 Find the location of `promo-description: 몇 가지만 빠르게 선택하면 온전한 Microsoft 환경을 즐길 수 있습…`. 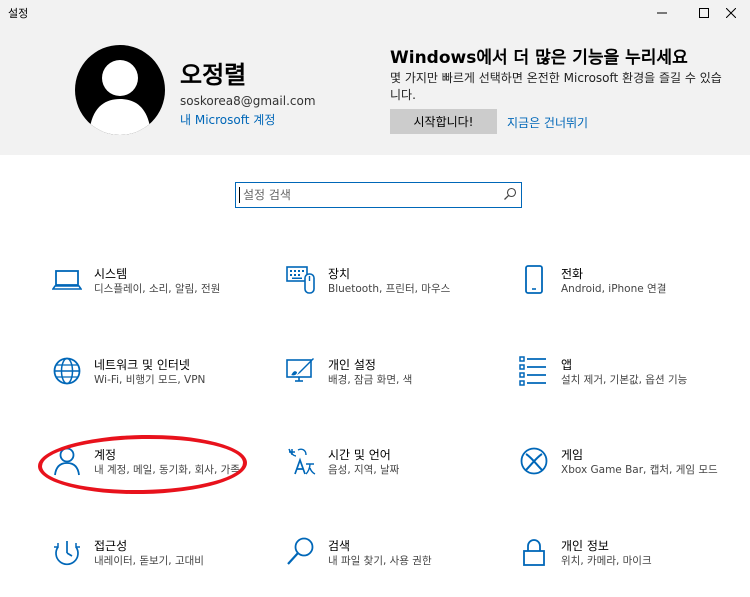

promo-description: 몇 가지만 빠르게 선택하면 온전한 Microsoft 환경을 즐길 수 있습… is located at coordinates (556, 86).